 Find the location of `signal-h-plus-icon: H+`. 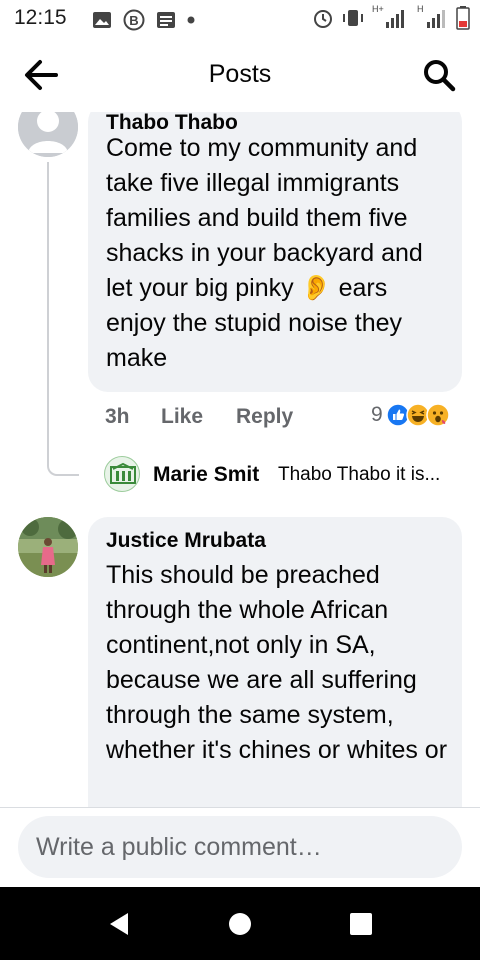

signal-h-plus-icon: H+ is located at coordinates (390, 17).